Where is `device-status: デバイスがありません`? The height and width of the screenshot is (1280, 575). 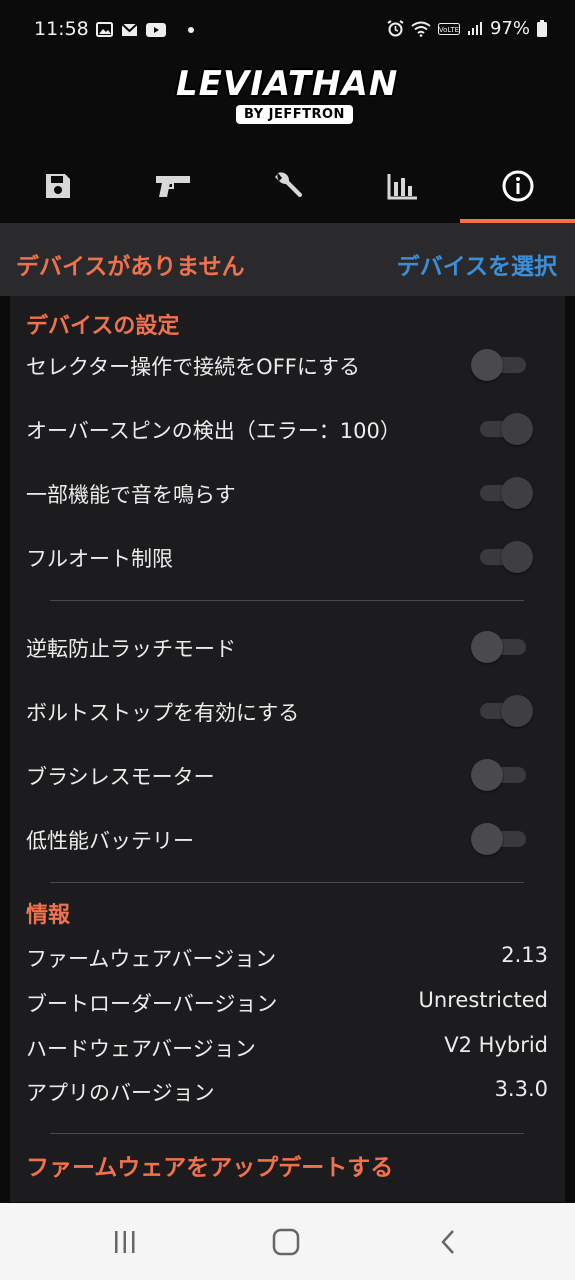
device-status: デバイスがありません is located at coordinates (130, 267).